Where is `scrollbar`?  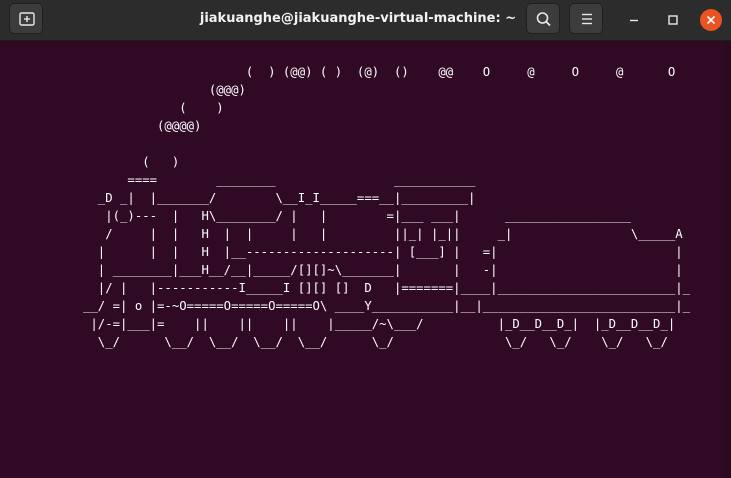
scrollbar is located at coordinates (728, 259).